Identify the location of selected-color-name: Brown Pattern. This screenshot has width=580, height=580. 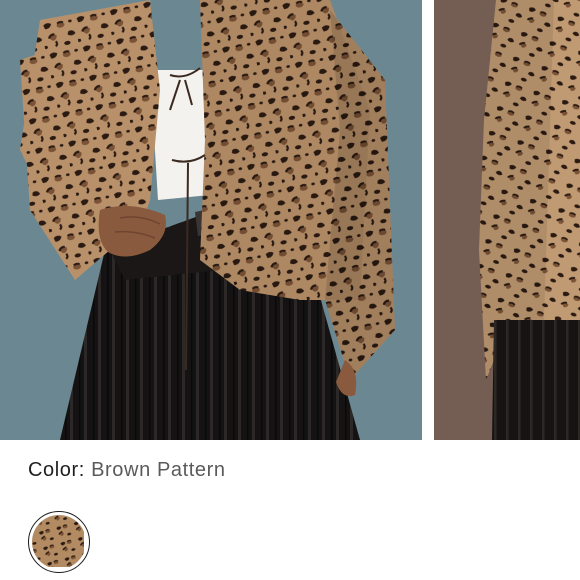
(158, 470).